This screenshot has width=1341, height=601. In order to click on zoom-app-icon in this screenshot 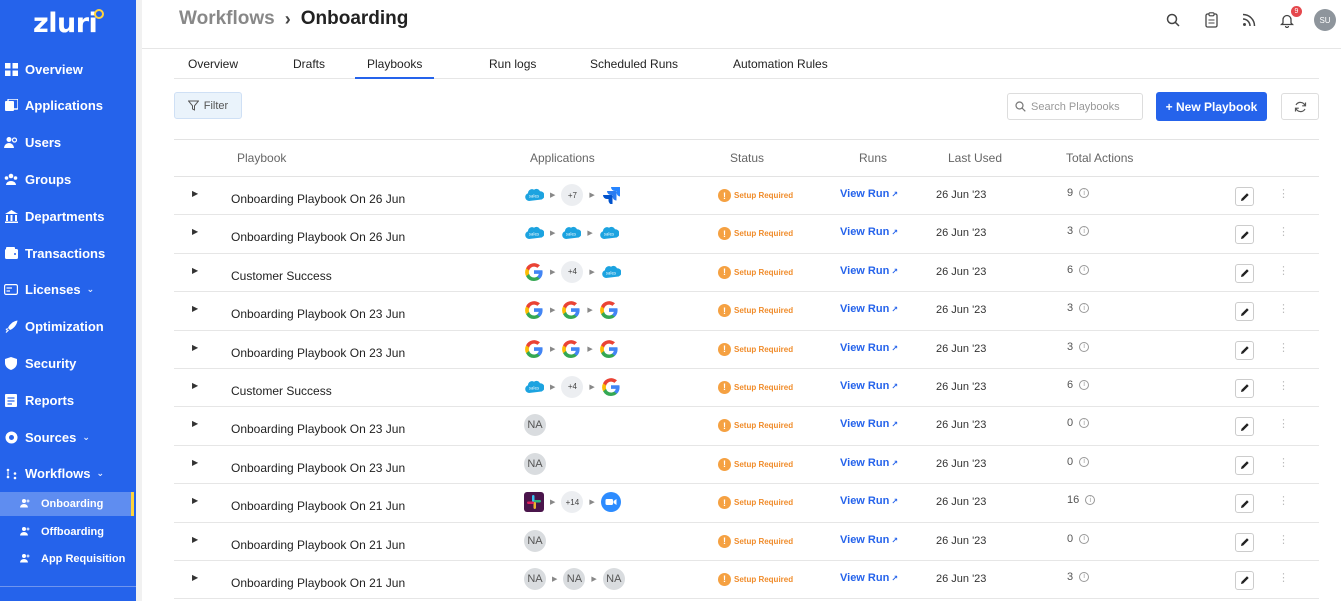, I will do `click(610, 502)`.